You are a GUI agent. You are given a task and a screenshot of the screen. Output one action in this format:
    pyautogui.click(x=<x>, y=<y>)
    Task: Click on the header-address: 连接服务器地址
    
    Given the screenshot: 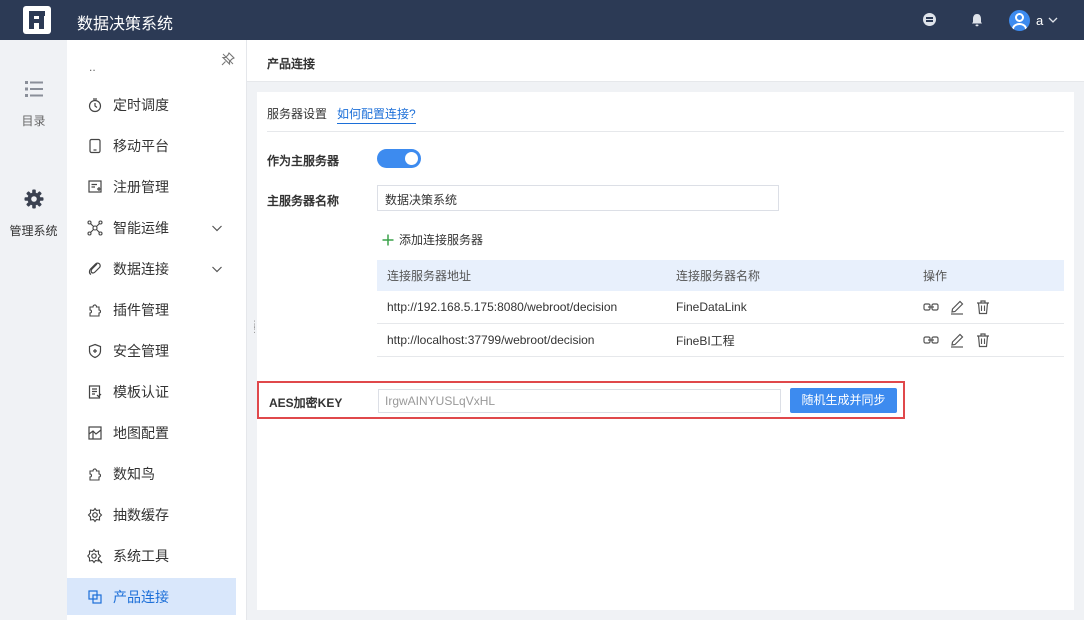 What is the action you would take?
    pyautogui.click(x=429, y=276)
    